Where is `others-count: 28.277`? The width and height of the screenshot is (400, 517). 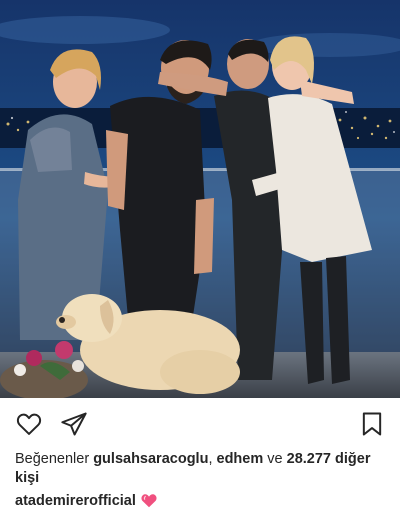
others-count: 28.277 is located at coordinates (309, 459).